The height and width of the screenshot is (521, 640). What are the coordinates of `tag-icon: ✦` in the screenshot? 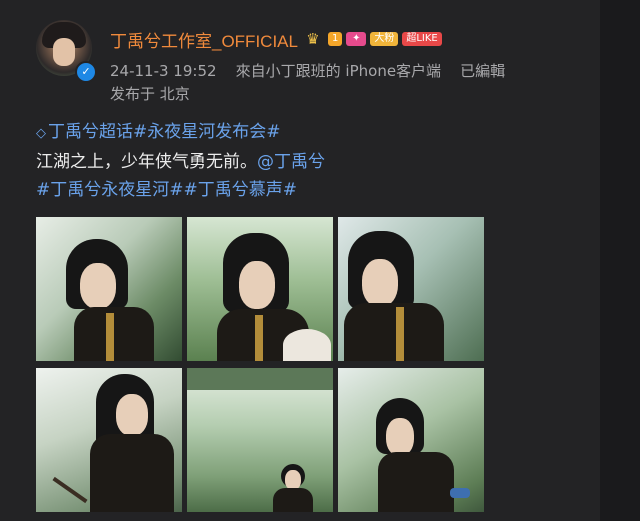 It's located at (356, 39).